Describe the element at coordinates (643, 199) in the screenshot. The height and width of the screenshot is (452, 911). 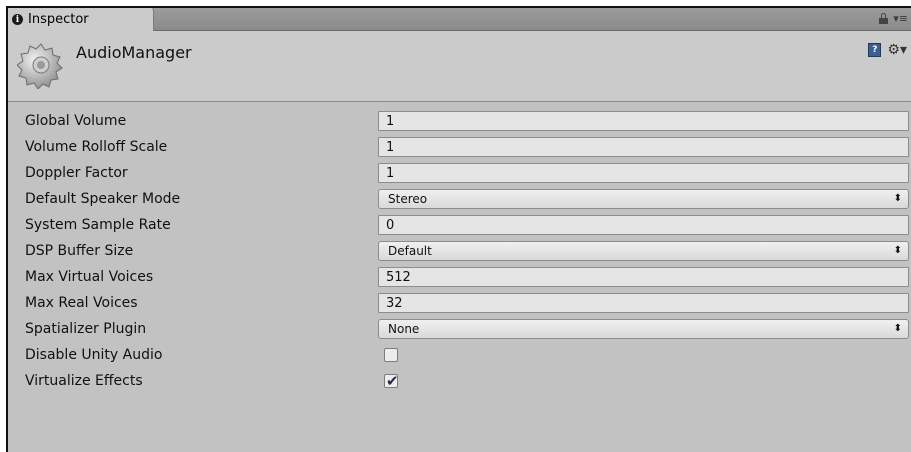
I see `default-speaker-mode-dropdown: Stereo ⬍` at that location.